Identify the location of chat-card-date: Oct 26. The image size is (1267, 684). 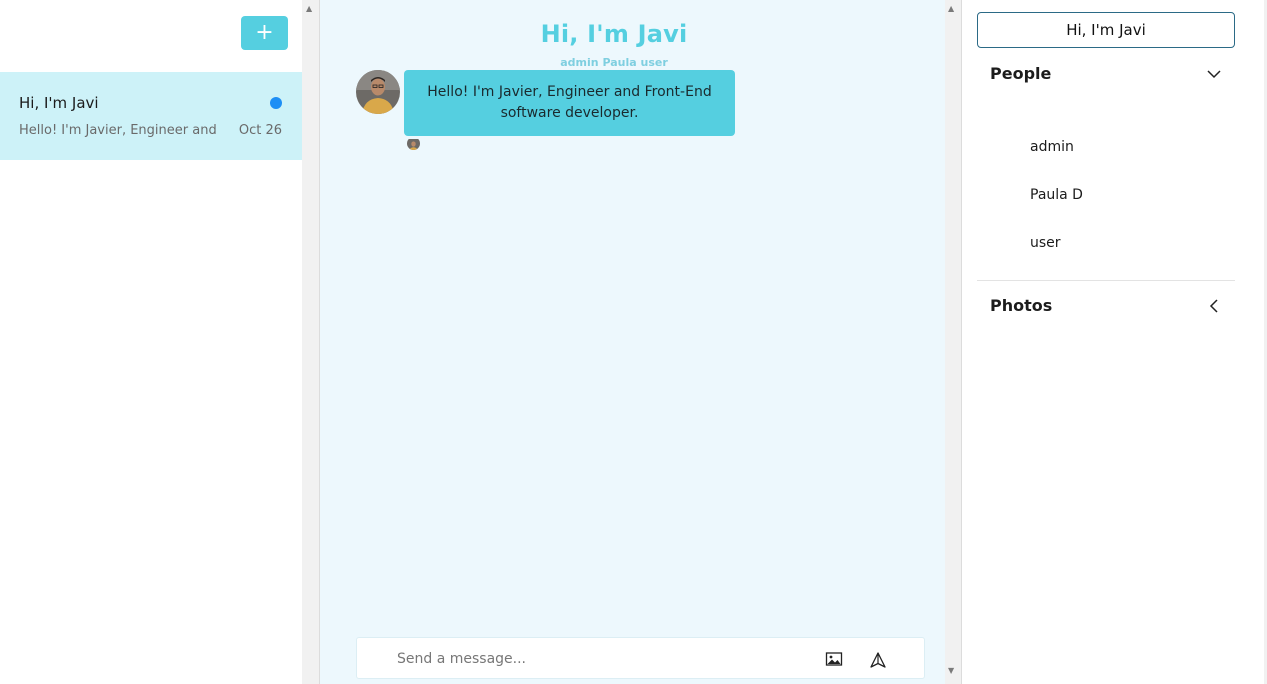
(260, 130).